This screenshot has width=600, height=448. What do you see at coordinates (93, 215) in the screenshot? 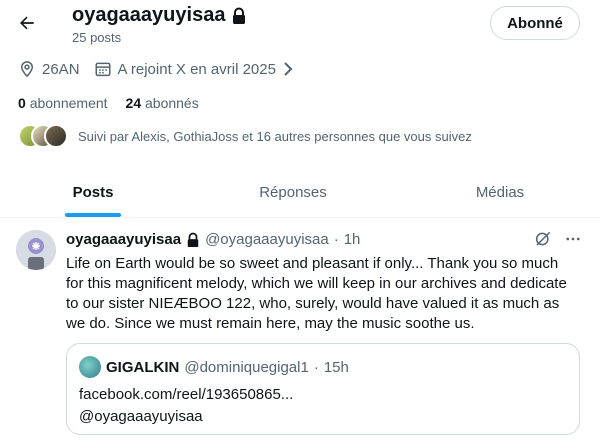
I see `active-tab-indicator` at bounding box center [93, 215].